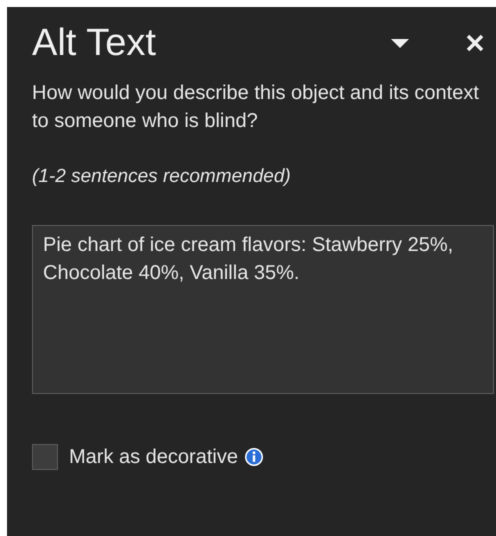 The image size is (496, 536). I want to click on close-icon, so click(475, 43).